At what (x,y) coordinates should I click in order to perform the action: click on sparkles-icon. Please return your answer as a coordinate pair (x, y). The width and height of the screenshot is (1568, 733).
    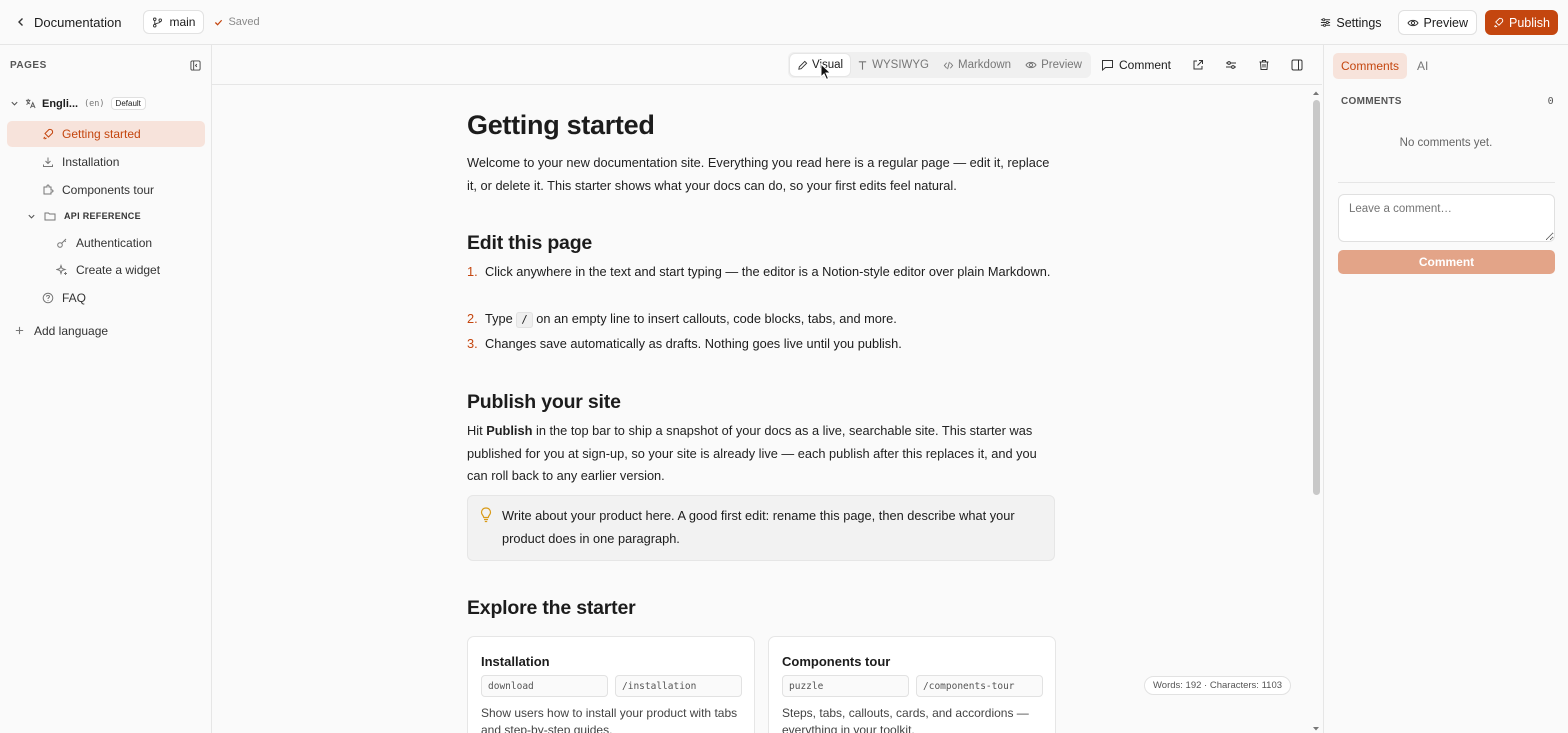
    Looking at the image, I should click on (62, 270).